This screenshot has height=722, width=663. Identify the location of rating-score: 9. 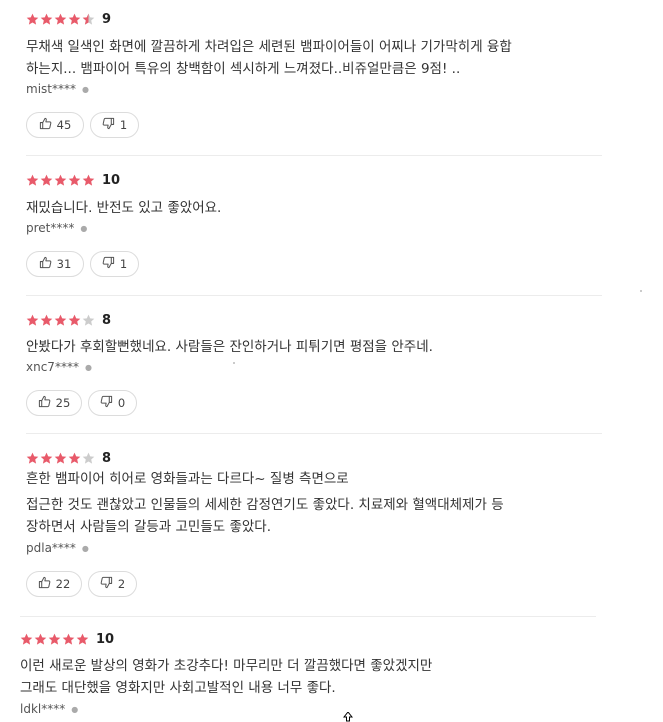
(107, 19).